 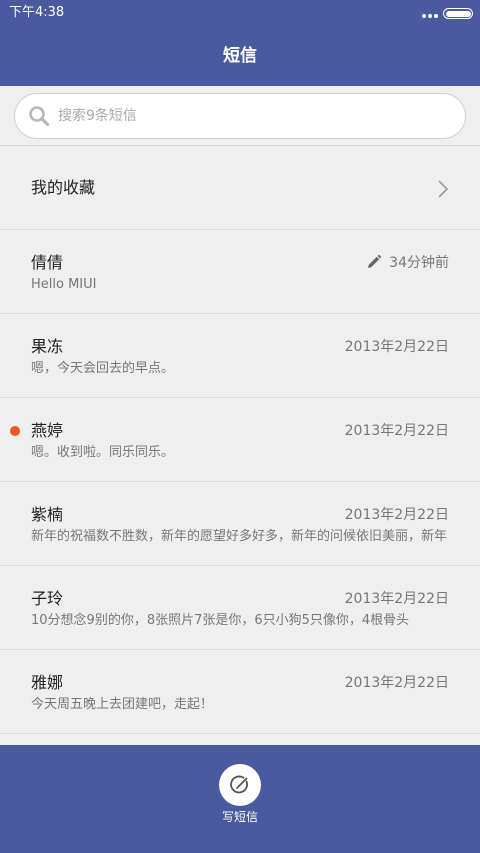 I want to click on compose-button, so click(x=240, y=785).